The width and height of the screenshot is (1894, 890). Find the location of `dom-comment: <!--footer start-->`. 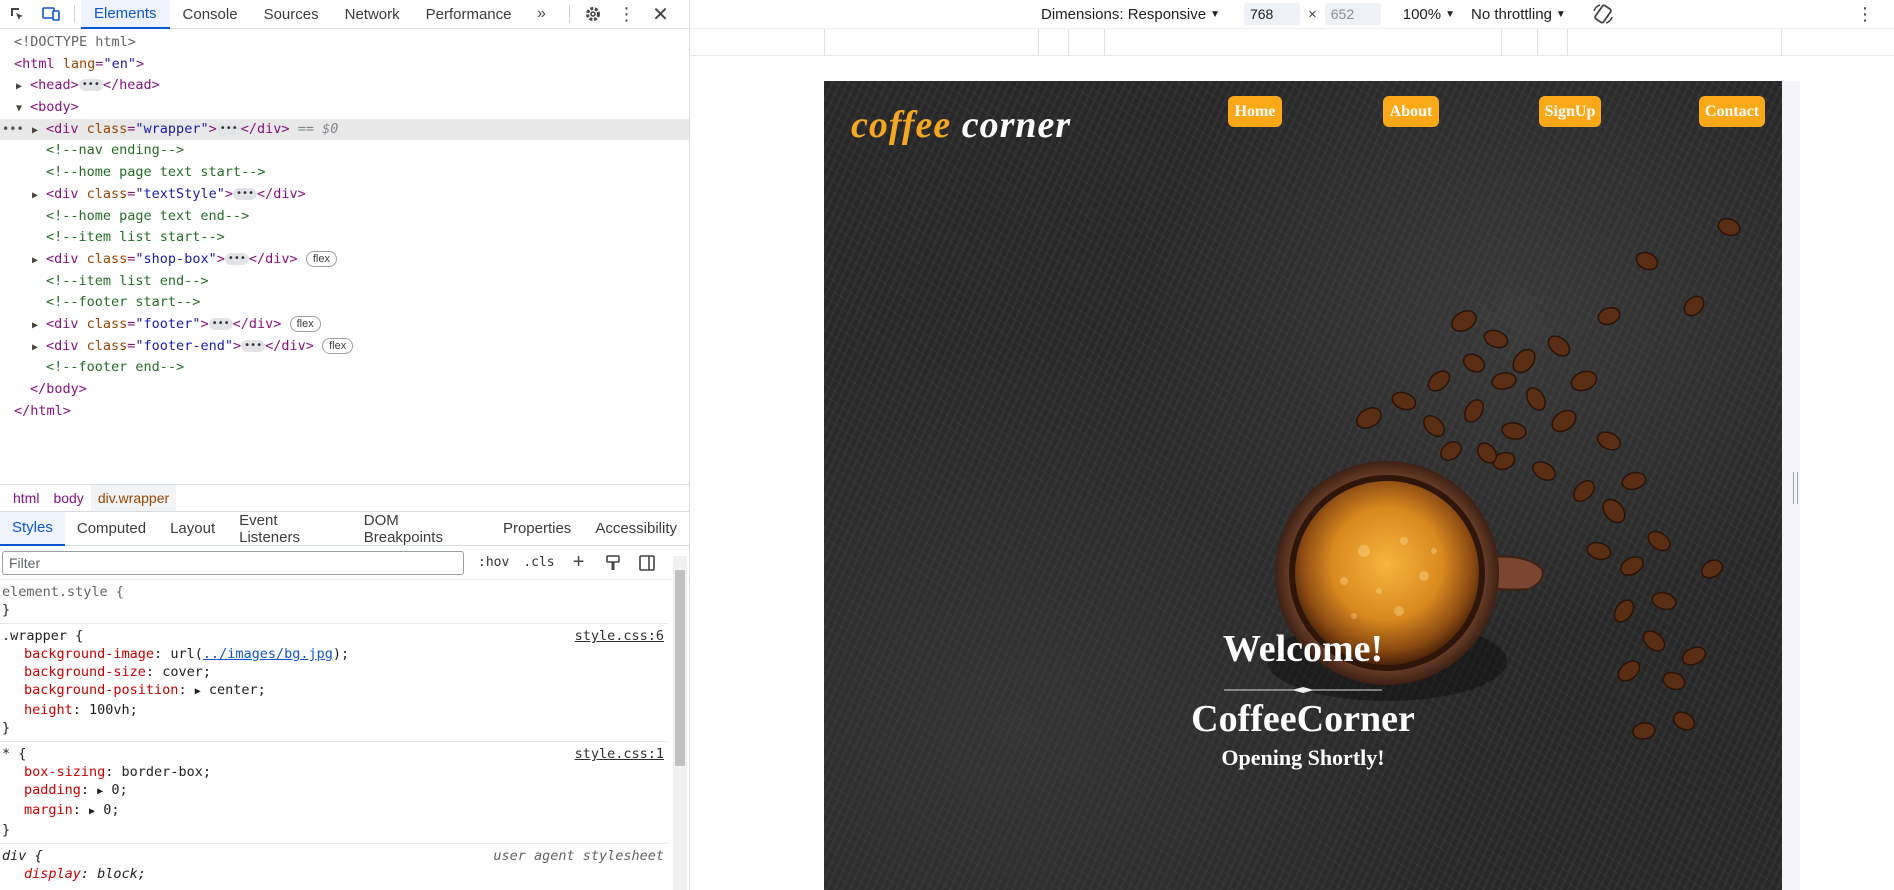

dom-comment: <!--footer start--> is located at coordinates (344, 303).